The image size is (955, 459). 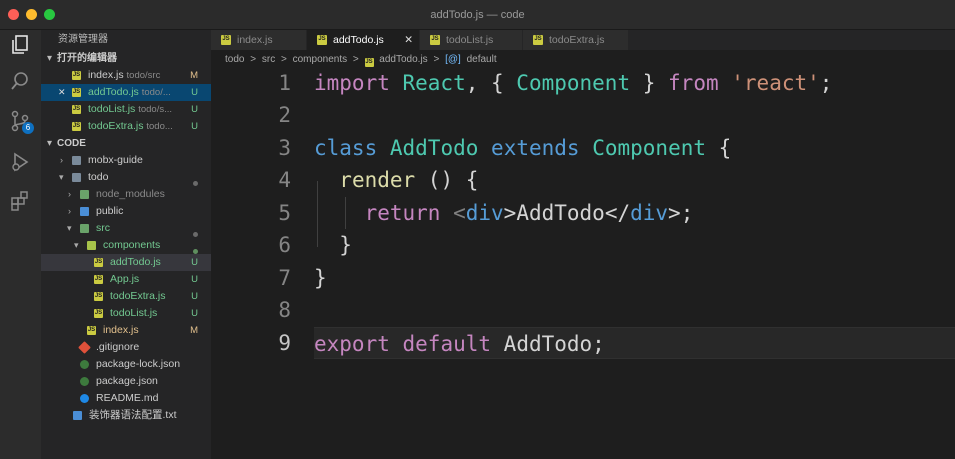 I want to click on file-name: index.js, so click(x=121, y=330).